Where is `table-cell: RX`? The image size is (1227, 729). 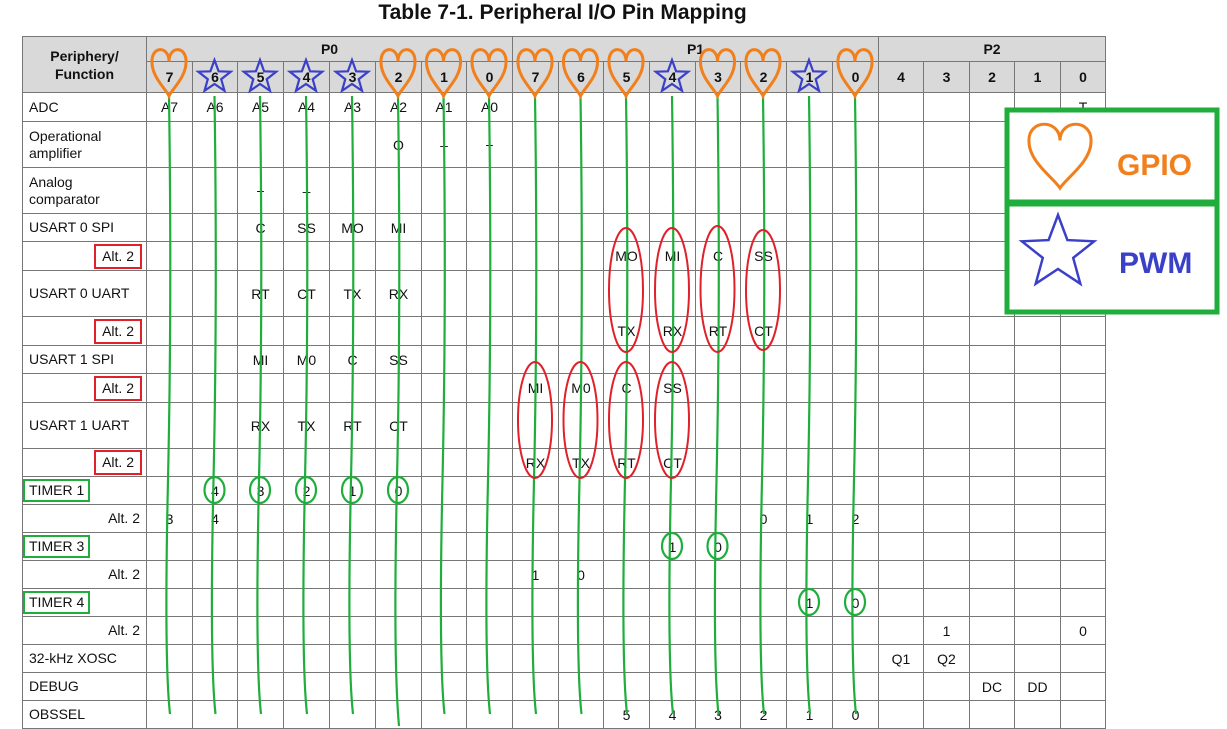 table-cell: RX is located at coordinates (535, 462).